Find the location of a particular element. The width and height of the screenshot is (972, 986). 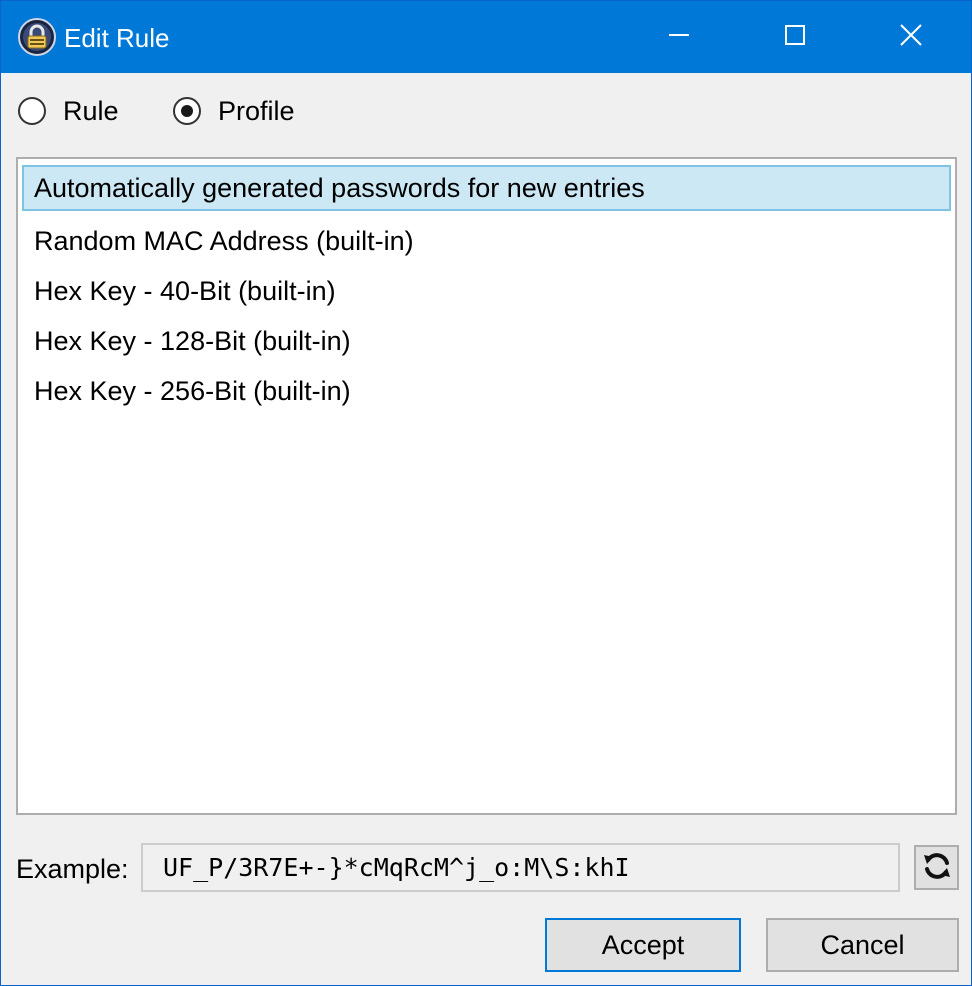

maximize-icon is located at coordinates (795, 37).